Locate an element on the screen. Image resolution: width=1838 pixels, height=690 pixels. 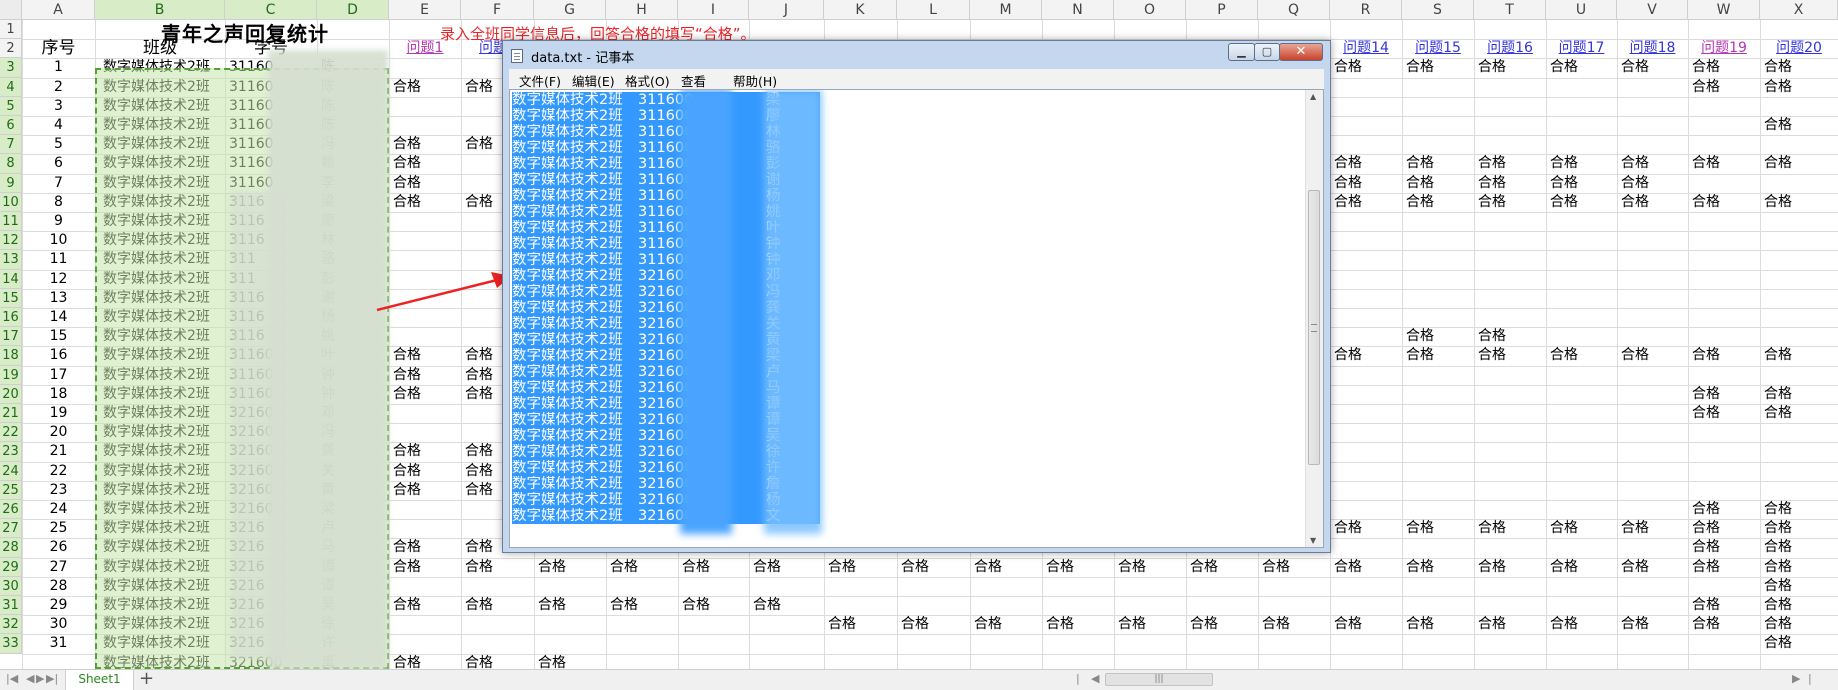
column-header-d: D is located at coordinates (353, 10).